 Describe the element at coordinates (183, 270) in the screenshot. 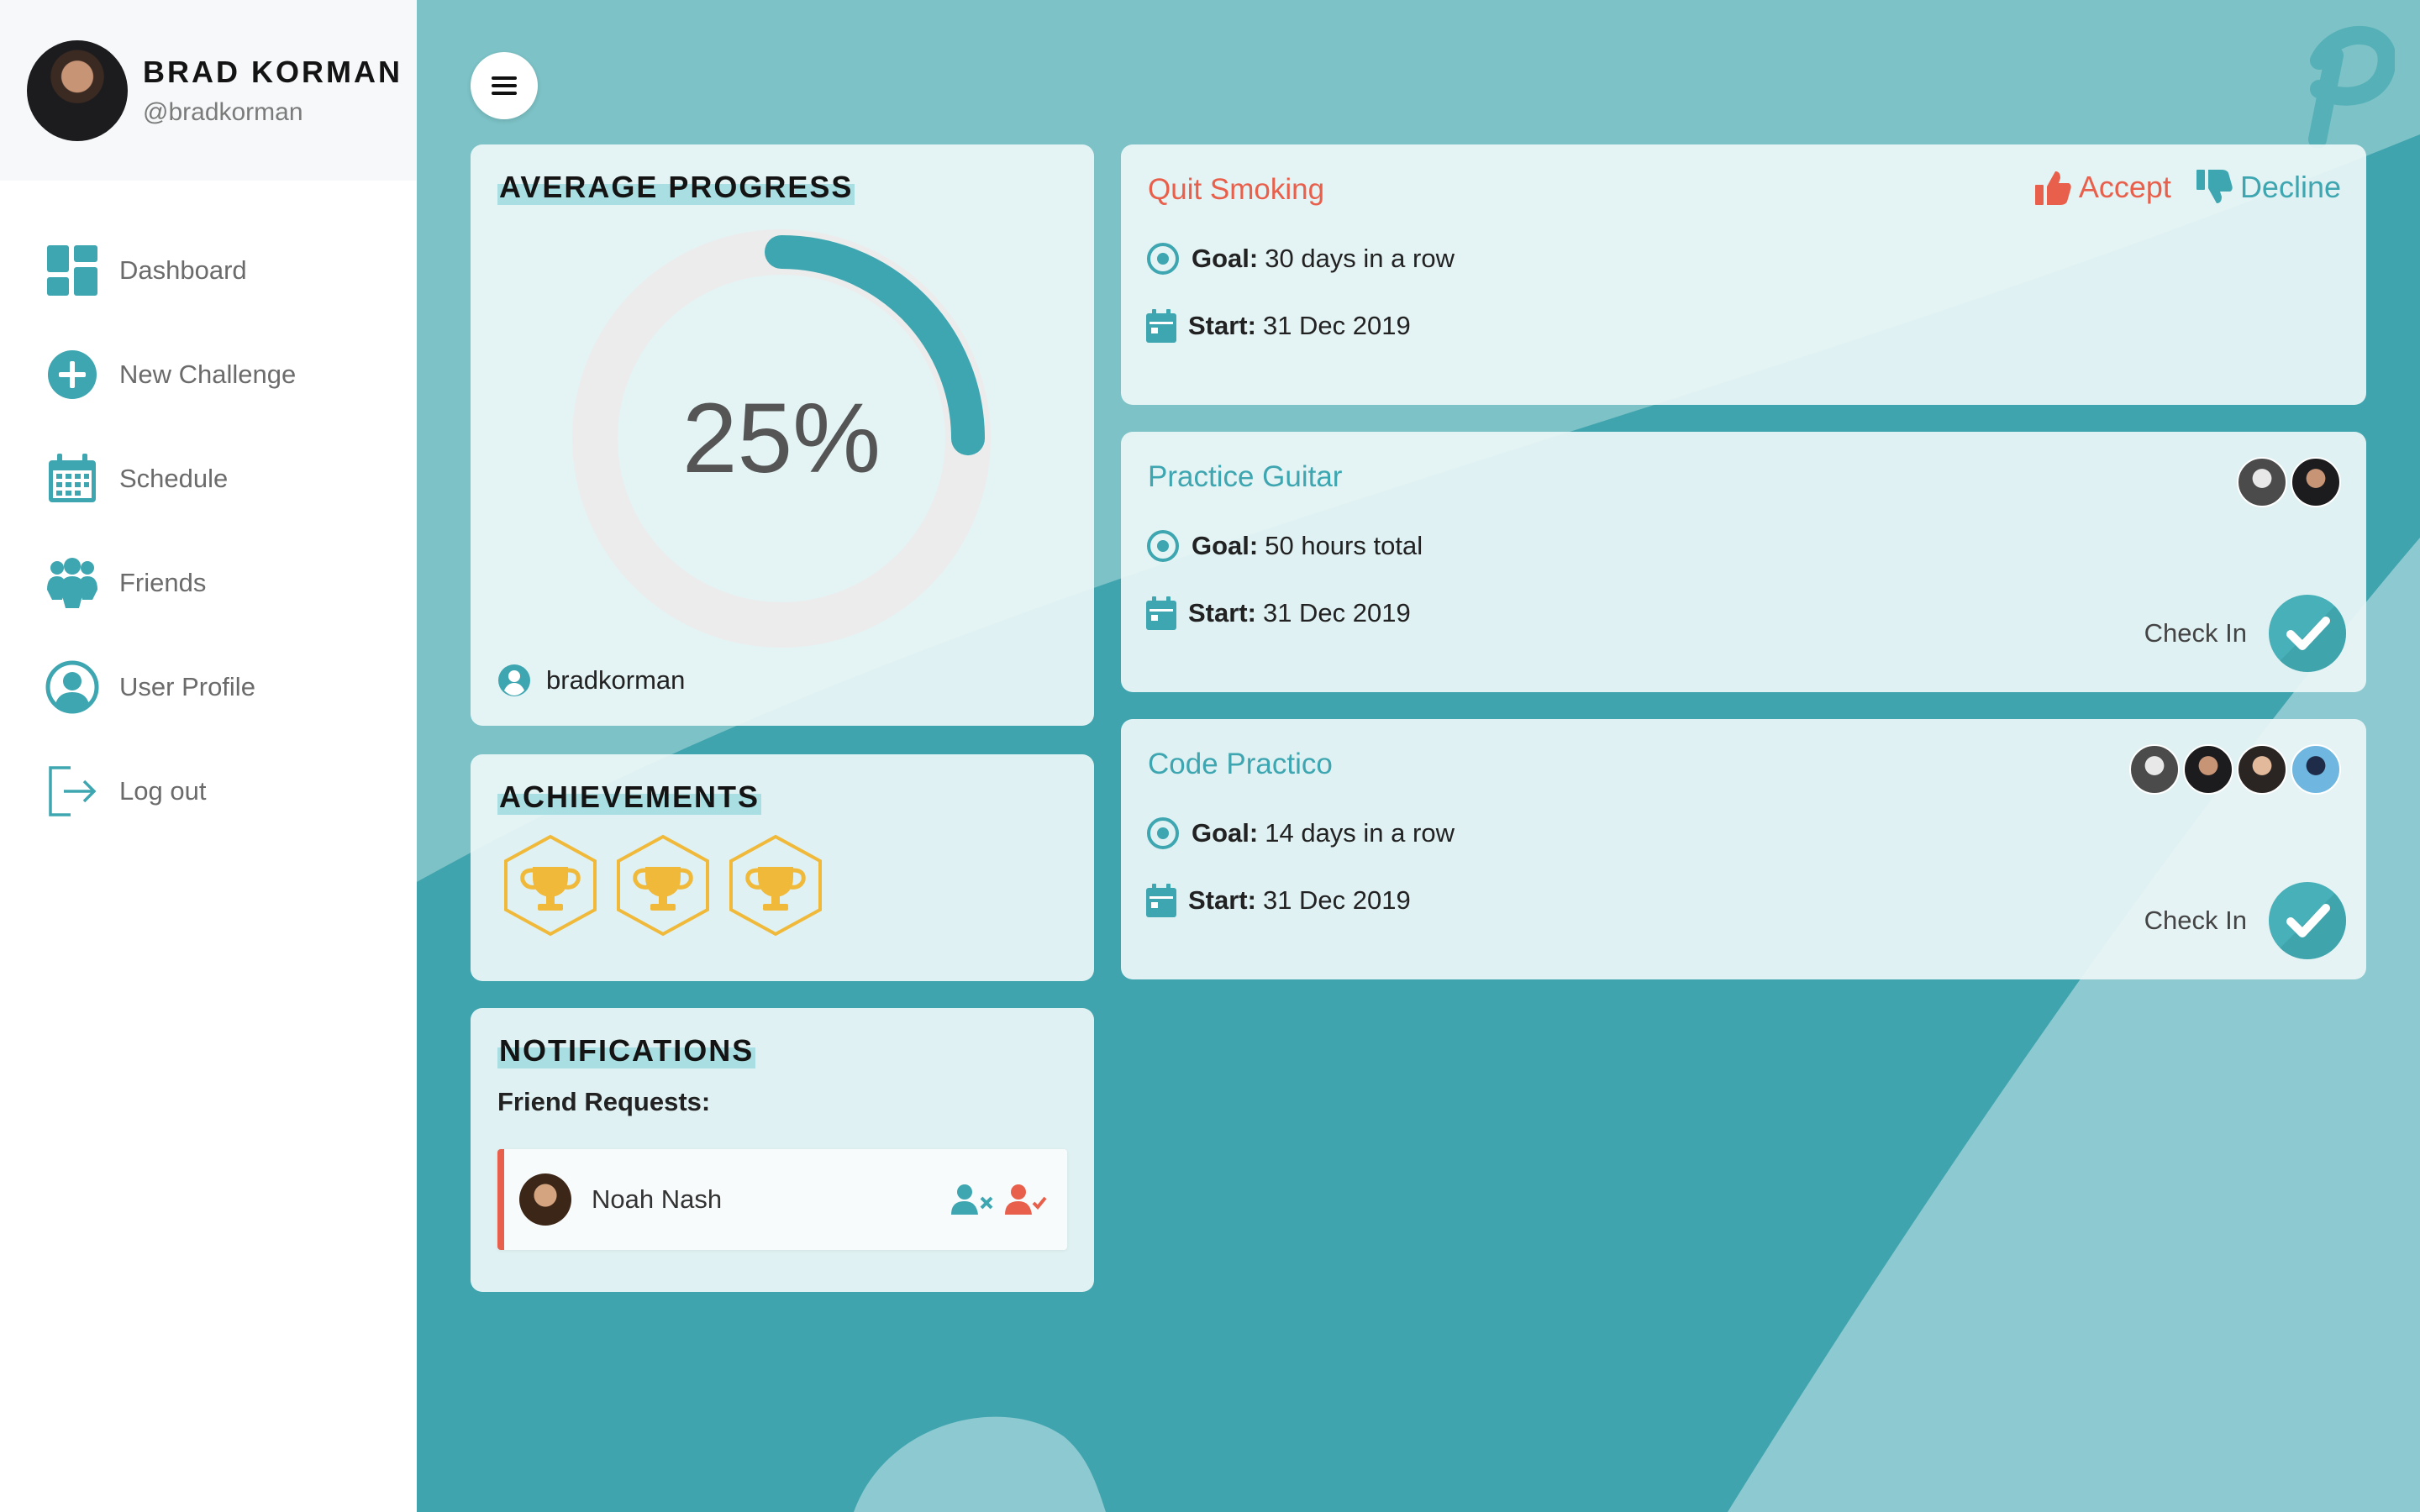

I see `sidebar-item-label: Dashboard` at that location.